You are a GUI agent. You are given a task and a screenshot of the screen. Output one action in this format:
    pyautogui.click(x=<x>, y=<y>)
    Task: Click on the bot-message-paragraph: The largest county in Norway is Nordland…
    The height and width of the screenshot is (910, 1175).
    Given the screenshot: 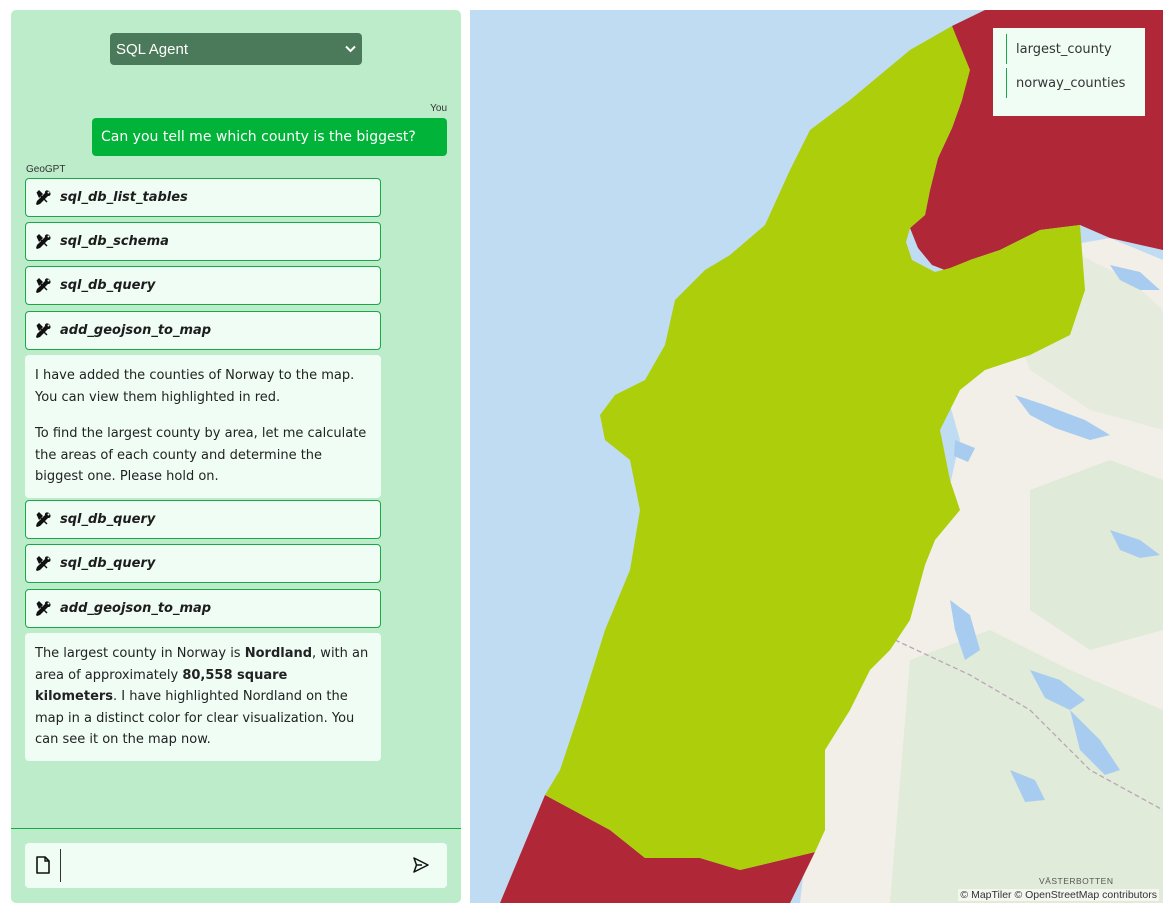 What is the action you would take?
    pyautogui.click(x=203, y=697)
    